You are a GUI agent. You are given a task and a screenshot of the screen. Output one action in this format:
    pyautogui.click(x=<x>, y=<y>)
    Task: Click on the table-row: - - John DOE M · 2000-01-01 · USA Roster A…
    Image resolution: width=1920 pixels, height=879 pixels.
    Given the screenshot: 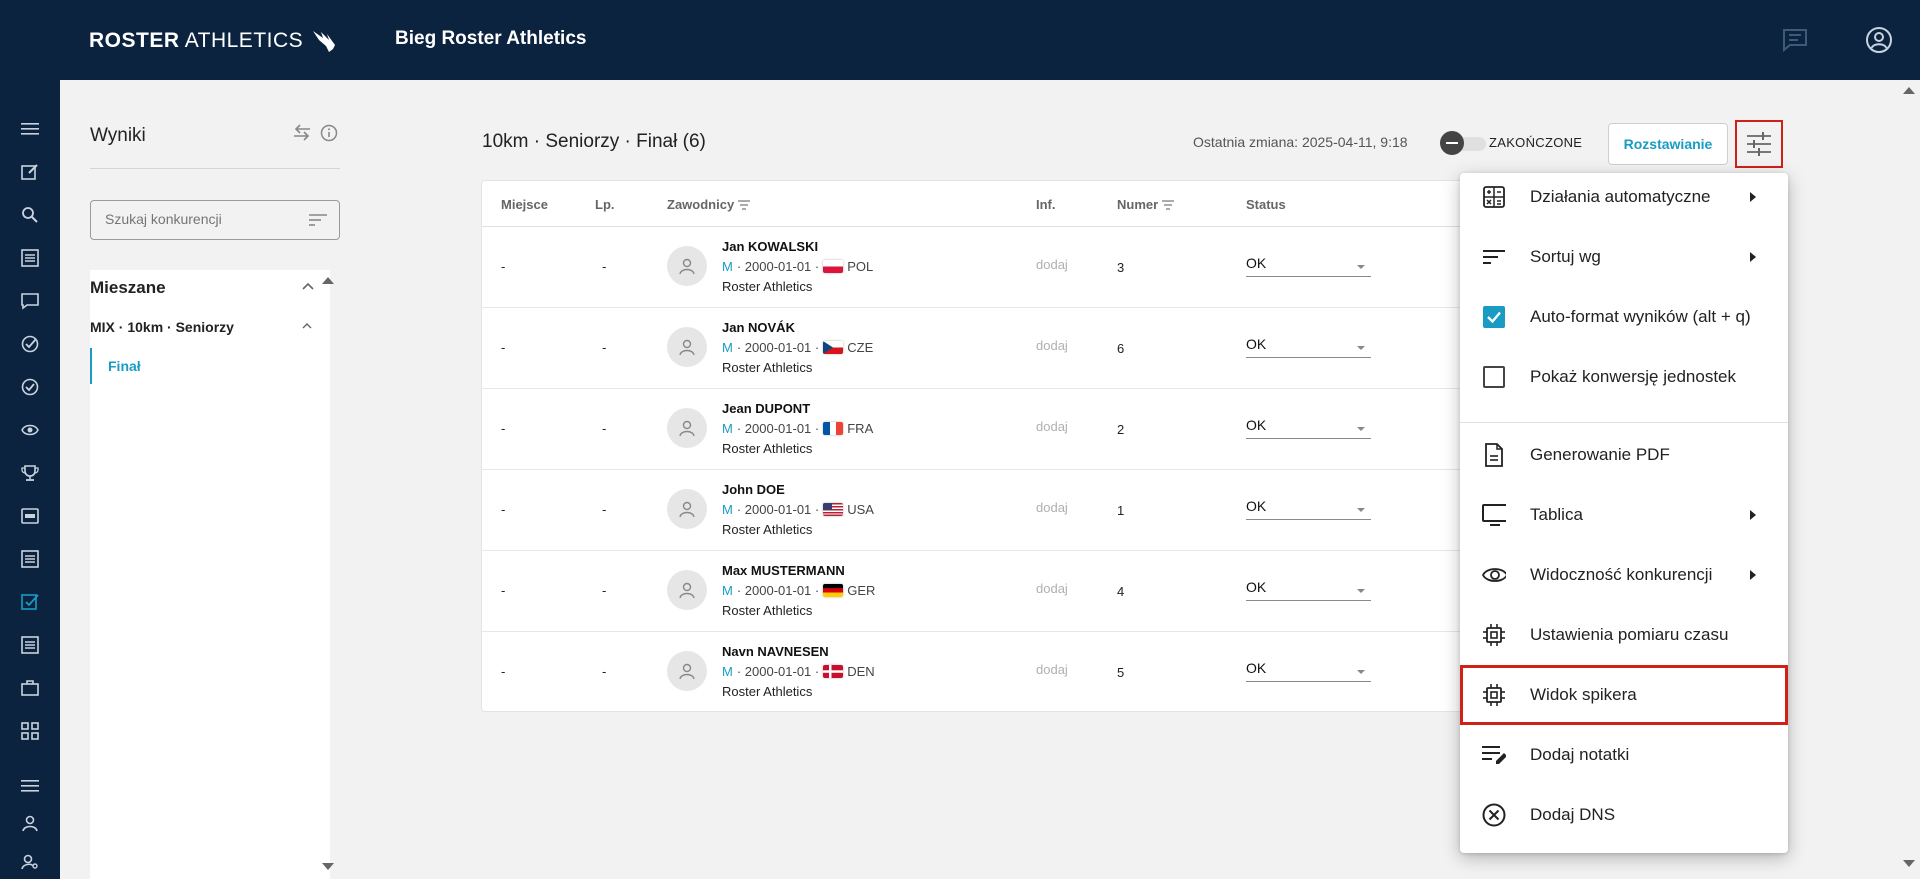 What is the action you would take?
    pyautogui.click(x=981, y=510)
    